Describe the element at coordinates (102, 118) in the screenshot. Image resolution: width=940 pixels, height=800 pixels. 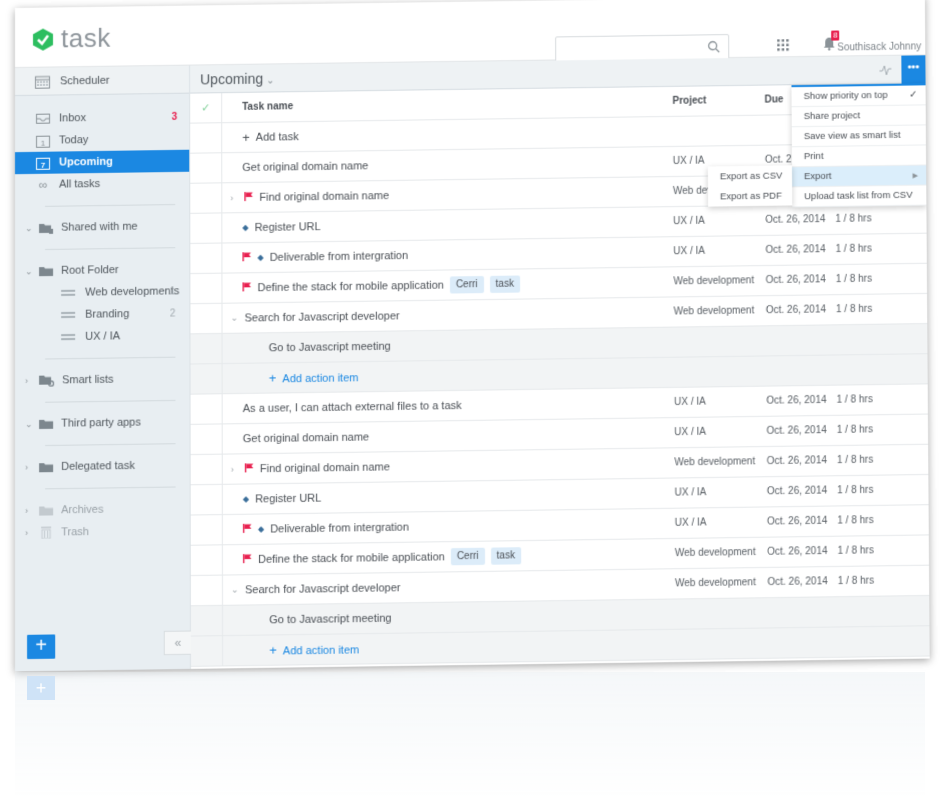
I see `sidebar-item-inbox: Inbox 3` at that location.